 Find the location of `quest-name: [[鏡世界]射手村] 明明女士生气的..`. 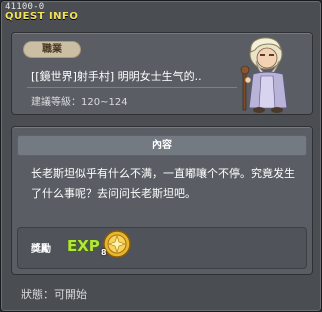

quest-name: [[鏡世界]射手村] 明明女士生气的.. is located at coordinates (116, 76).